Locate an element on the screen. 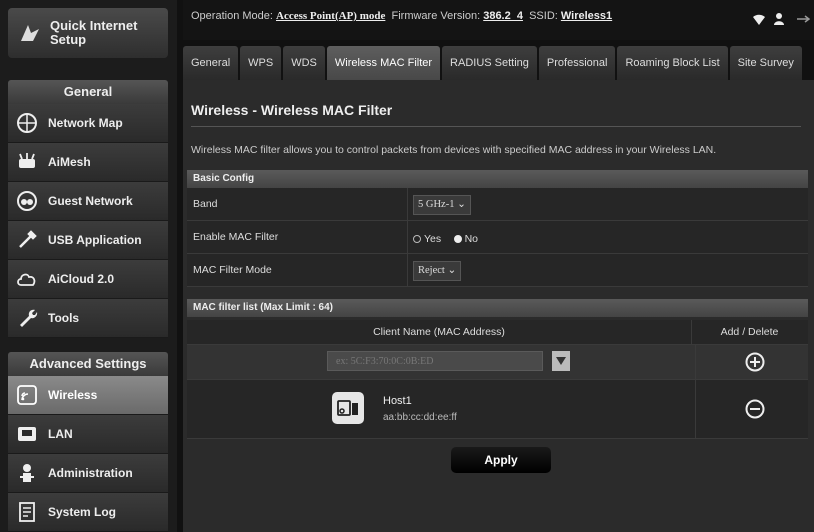 The height and width of the screenshot is (532, 814). sidebar-item-label: AiMesh is located at coordinates (69, 162).